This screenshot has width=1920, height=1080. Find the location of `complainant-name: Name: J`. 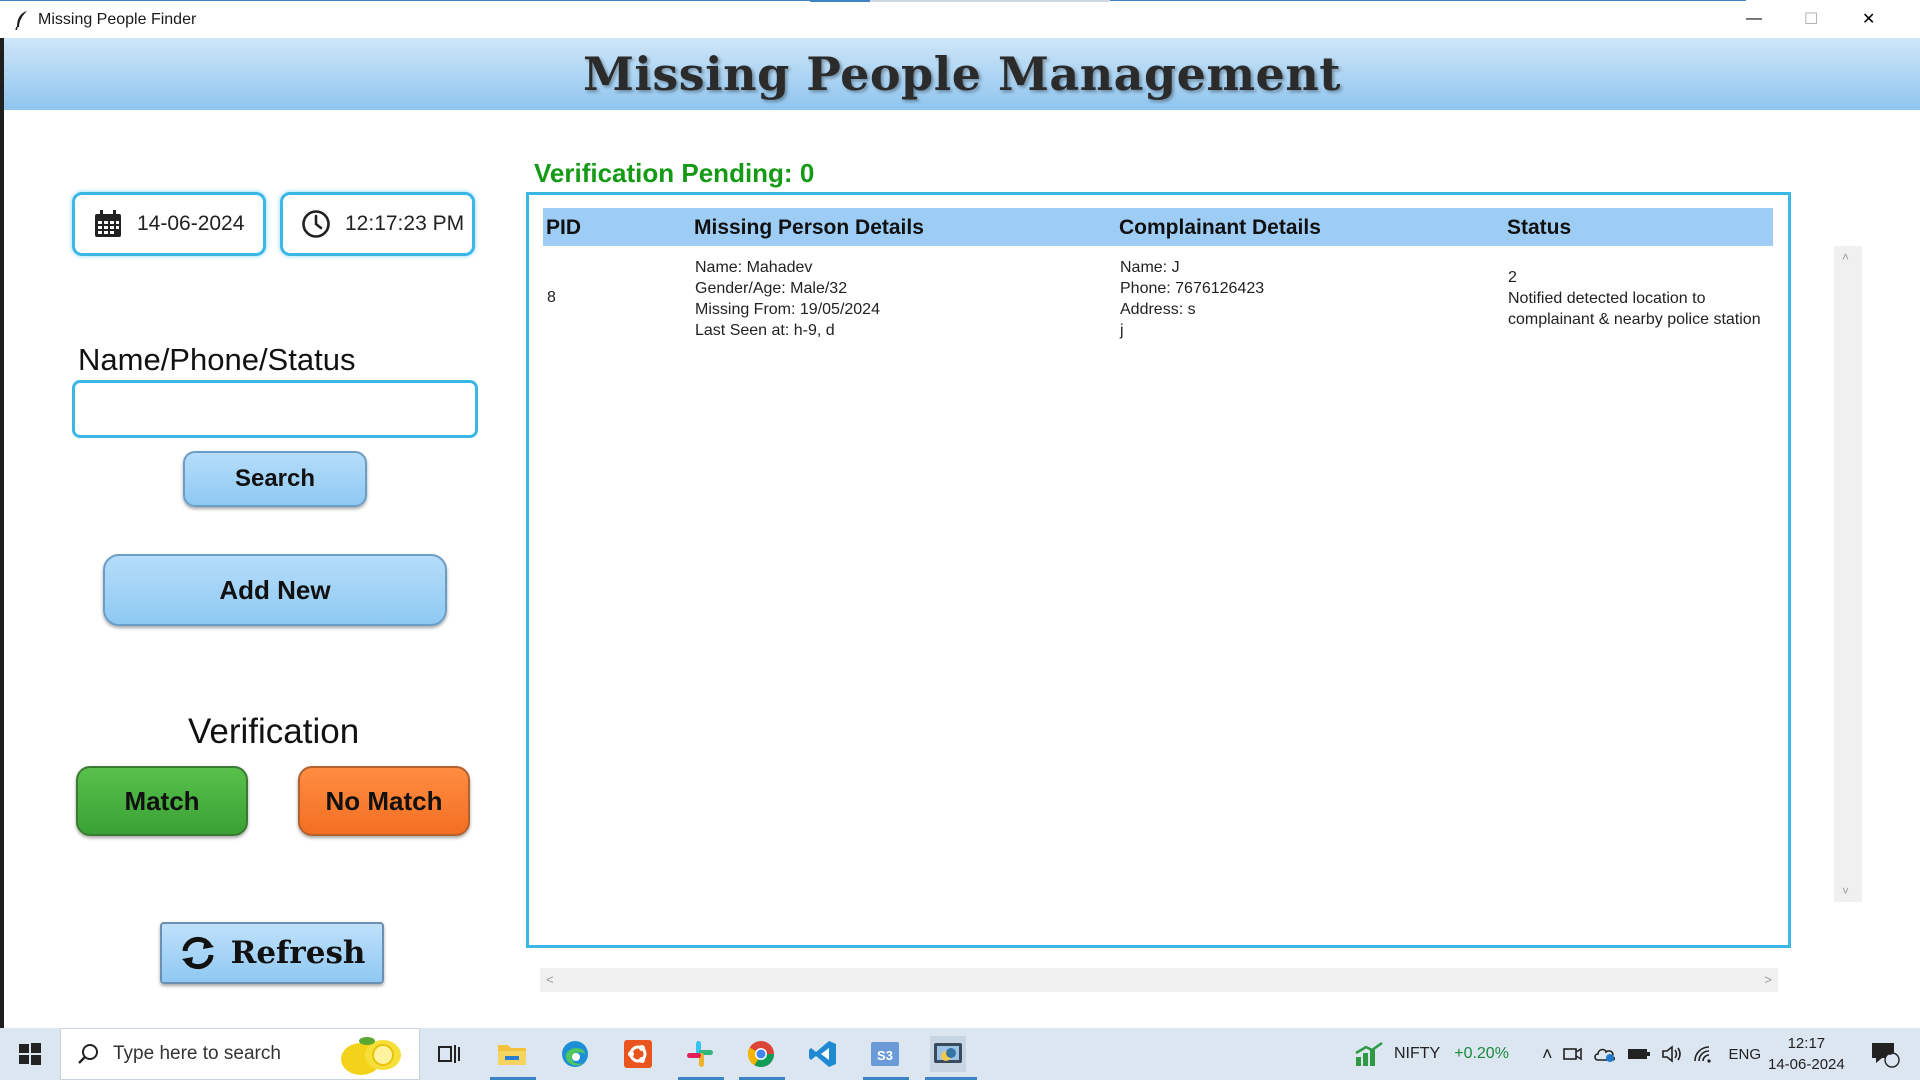

complainant-name: Name: J is located at coordinates (1150, 267).